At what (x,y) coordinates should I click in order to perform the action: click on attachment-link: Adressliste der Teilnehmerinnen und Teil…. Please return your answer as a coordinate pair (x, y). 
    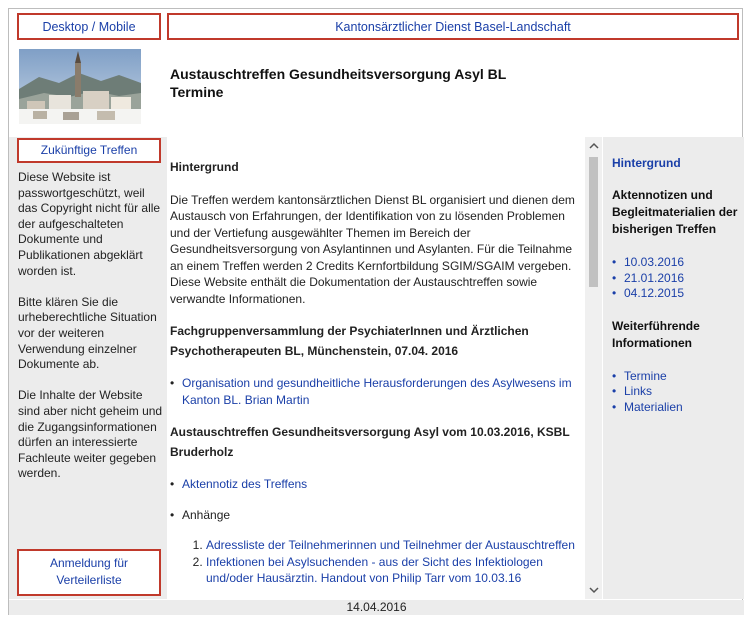
    Looking at the image, I should click on (390, 545).